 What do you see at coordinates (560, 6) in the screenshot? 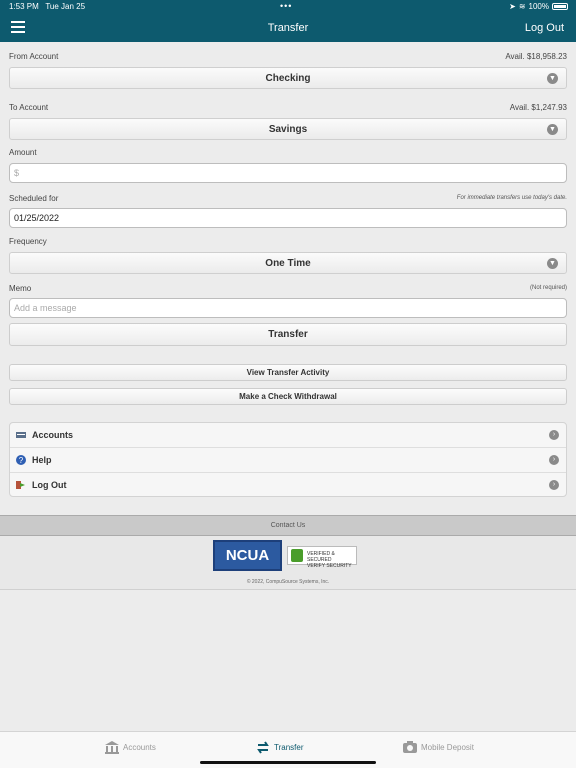
I see `battery-icon` at bounding box center [560, 6].